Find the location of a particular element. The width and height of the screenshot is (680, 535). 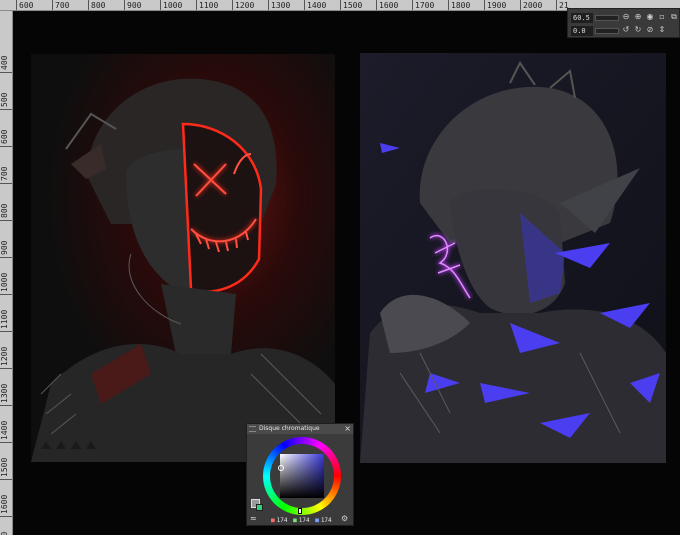

color-wheel-panel: Disque chromatique × ≈ ■ 174 ■ 174 ■ 174 ⚙ is located at coordinates (300, 474).